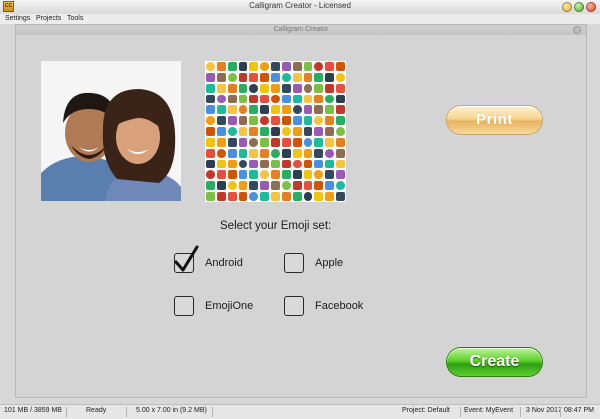  What do you see at coordinates (229, 306) in the screenshot?
I see `emojione-label: EmojiOne` at bounding box center [229, 306].